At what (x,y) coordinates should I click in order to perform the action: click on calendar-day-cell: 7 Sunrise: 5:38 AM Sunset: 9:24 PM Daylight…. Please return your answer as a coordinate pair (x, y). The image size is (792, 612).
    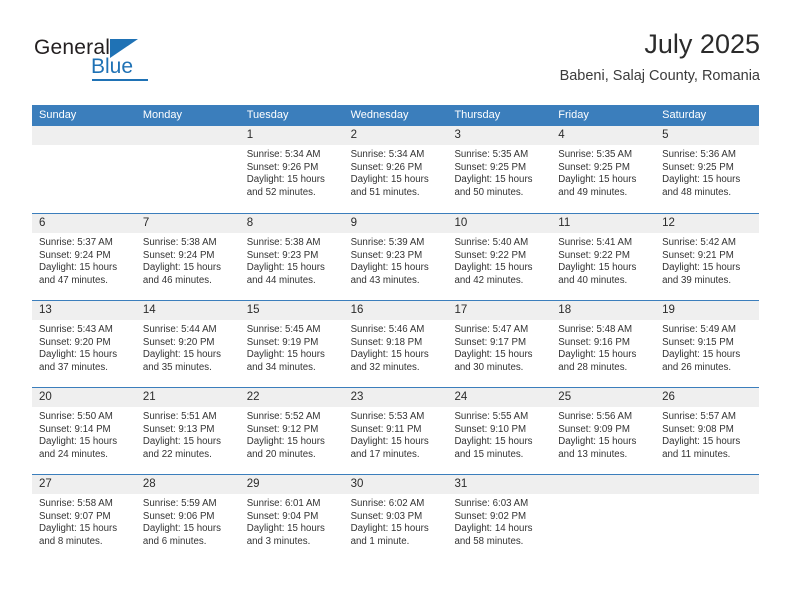
    Looking at the image, I should click on (187, 257).